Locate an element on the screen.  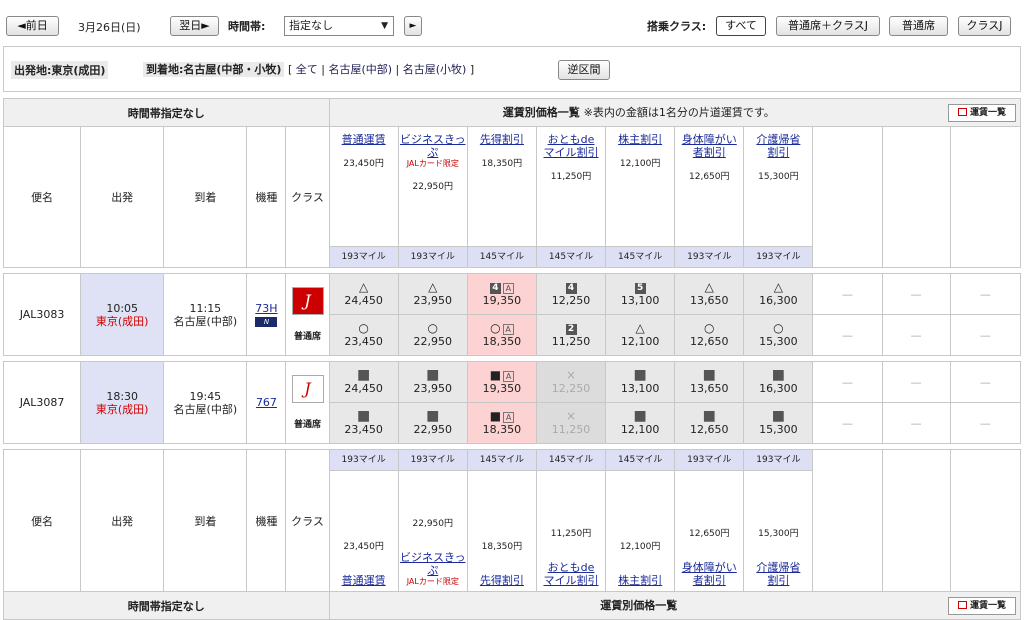
arrival-cell: 11:15 名古屋(中部) is located at coordinates (205, 314).